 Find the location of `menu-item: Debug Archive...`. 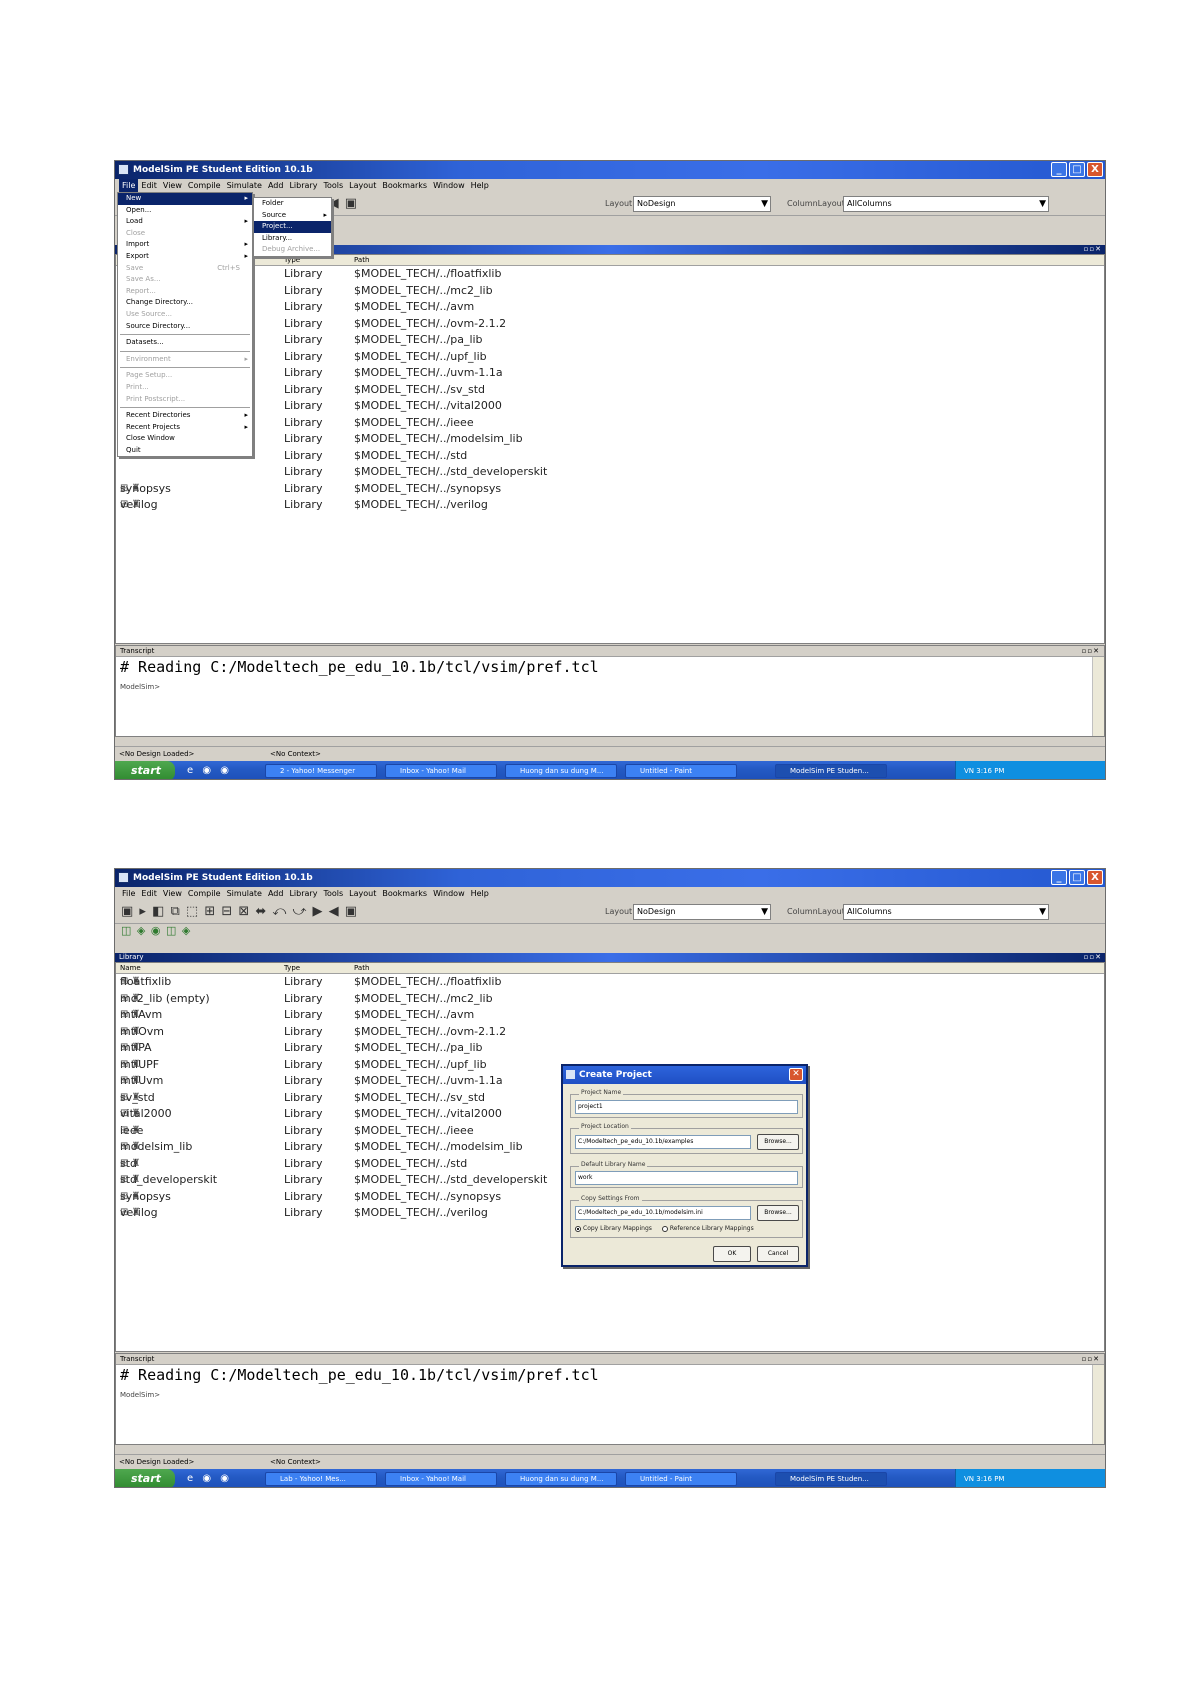

menu-item: Debug Archive... is located at coordinates (292, 250).